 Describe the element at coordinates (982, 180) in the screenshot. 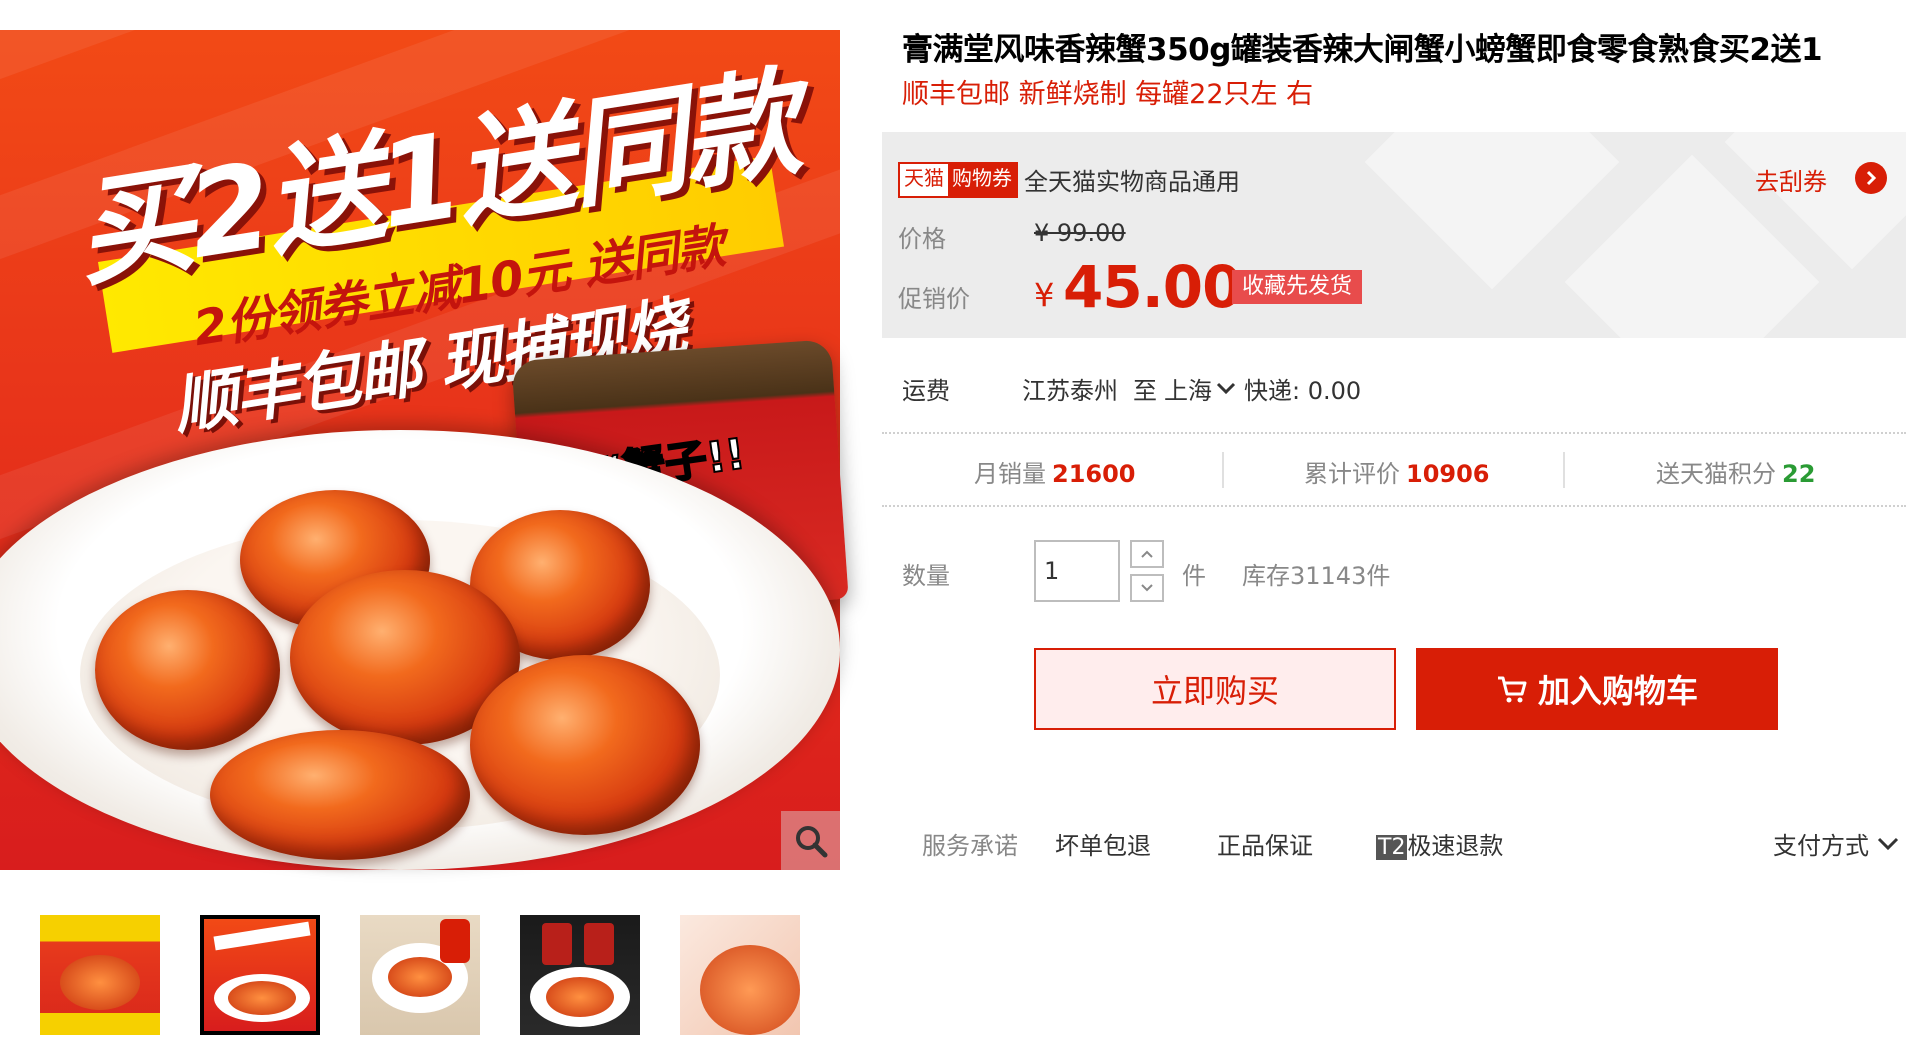

I see `badge-coupon: 购物券` at that location.